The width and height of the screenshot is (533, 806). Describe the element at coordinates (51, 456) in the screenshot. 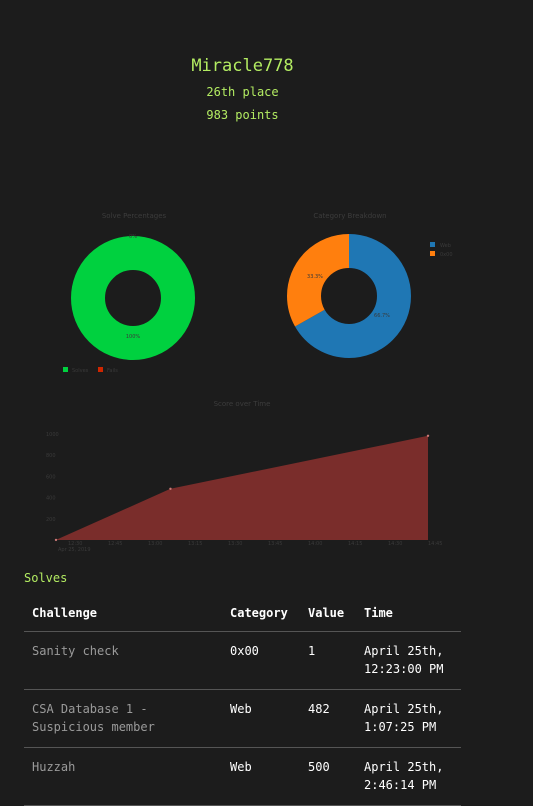

I see `y-tick-label: 800` at that location.